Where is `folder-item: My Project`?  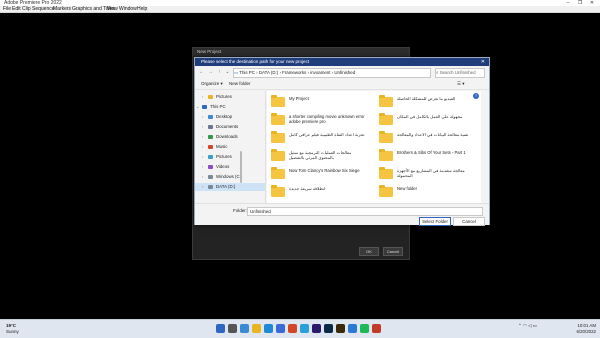
folder-item: My Project is located at coordinates (319, 104).